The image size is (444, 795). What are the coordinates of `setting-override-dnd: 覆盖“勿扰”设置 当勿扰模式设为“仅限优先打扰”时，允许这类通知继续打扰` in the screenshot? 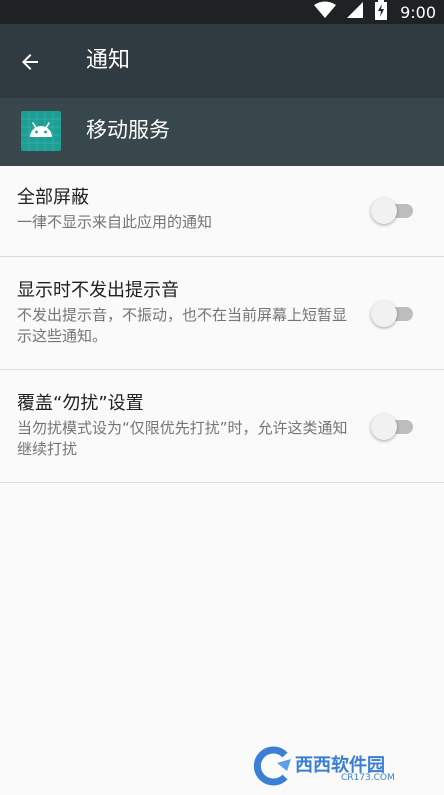 It's located at (222, 426).